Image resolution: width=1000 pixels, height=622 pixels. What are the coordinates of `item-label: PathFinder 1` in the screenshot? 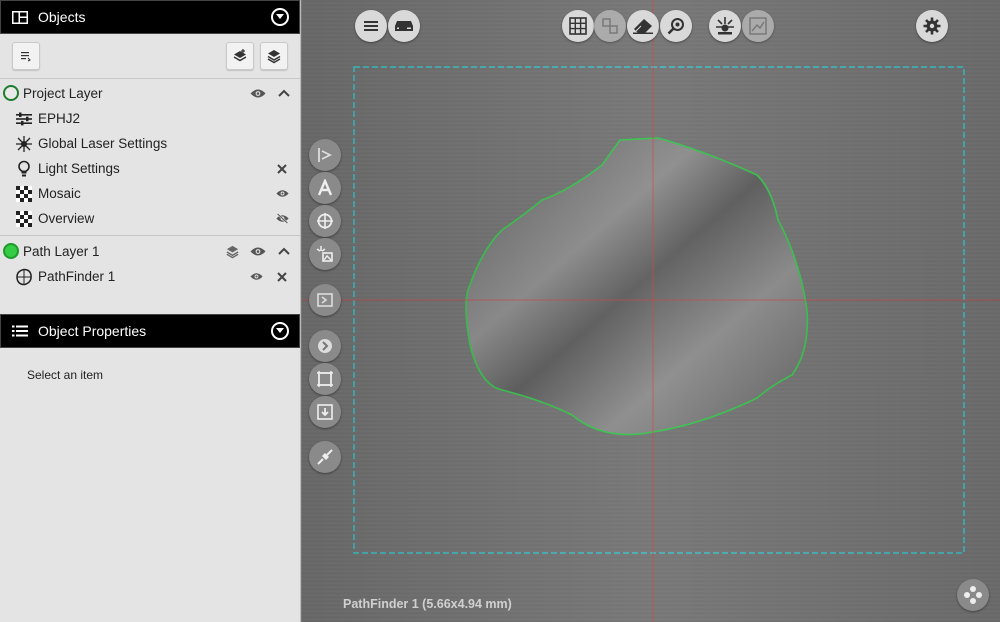 It's located at (77, 276).